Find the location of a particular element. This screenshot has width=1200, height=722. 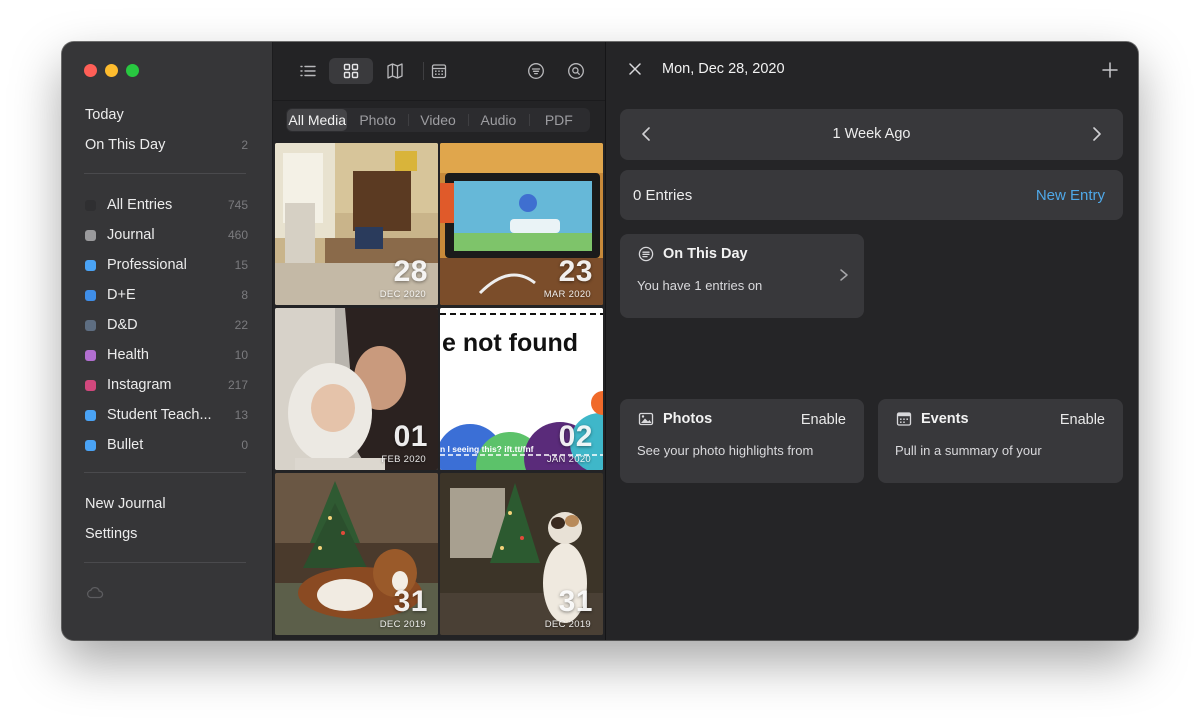

sidebar-item-bullet: Bullet 0 is located at coordinates (167, 445).